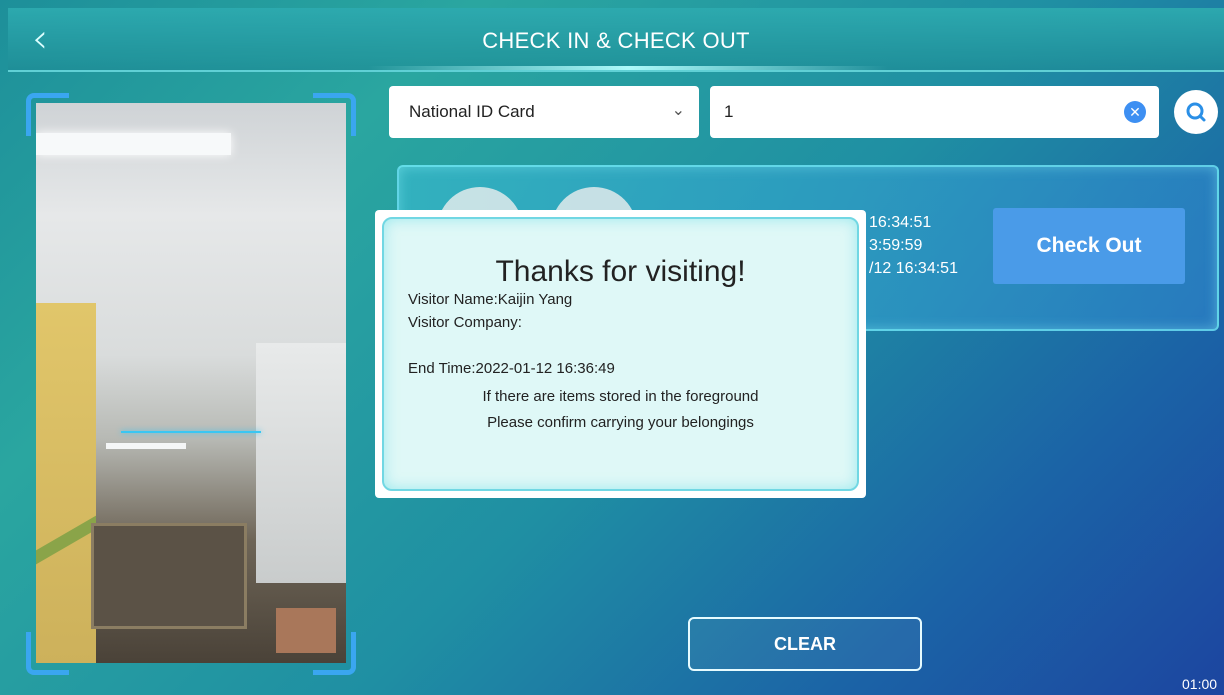  I want to click on check-out-button: Check Out, so click(1089, 246).